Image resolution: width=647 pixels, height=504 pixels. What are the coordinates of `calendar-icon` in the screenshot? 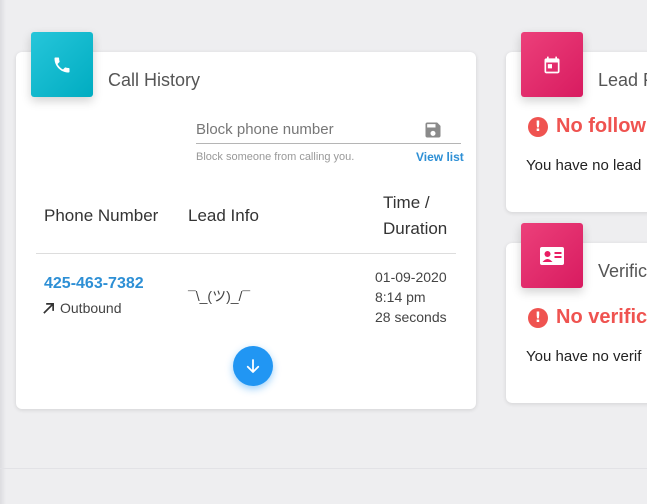 It's located at (552, 64).